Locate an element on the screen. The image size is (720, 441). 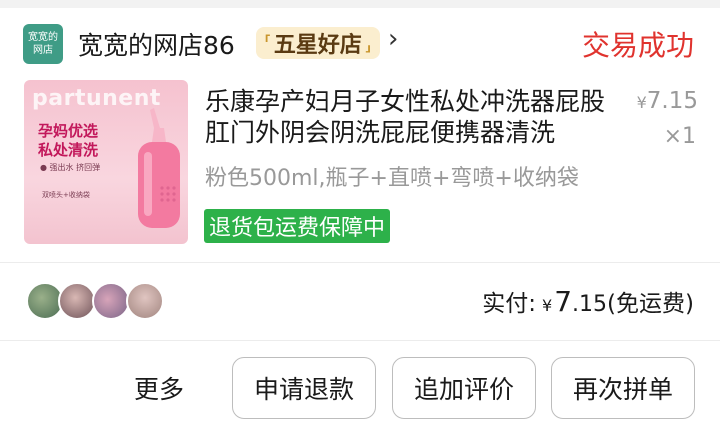
shop-logo: 宽宽的网店 is located at coordinates (43, 44).